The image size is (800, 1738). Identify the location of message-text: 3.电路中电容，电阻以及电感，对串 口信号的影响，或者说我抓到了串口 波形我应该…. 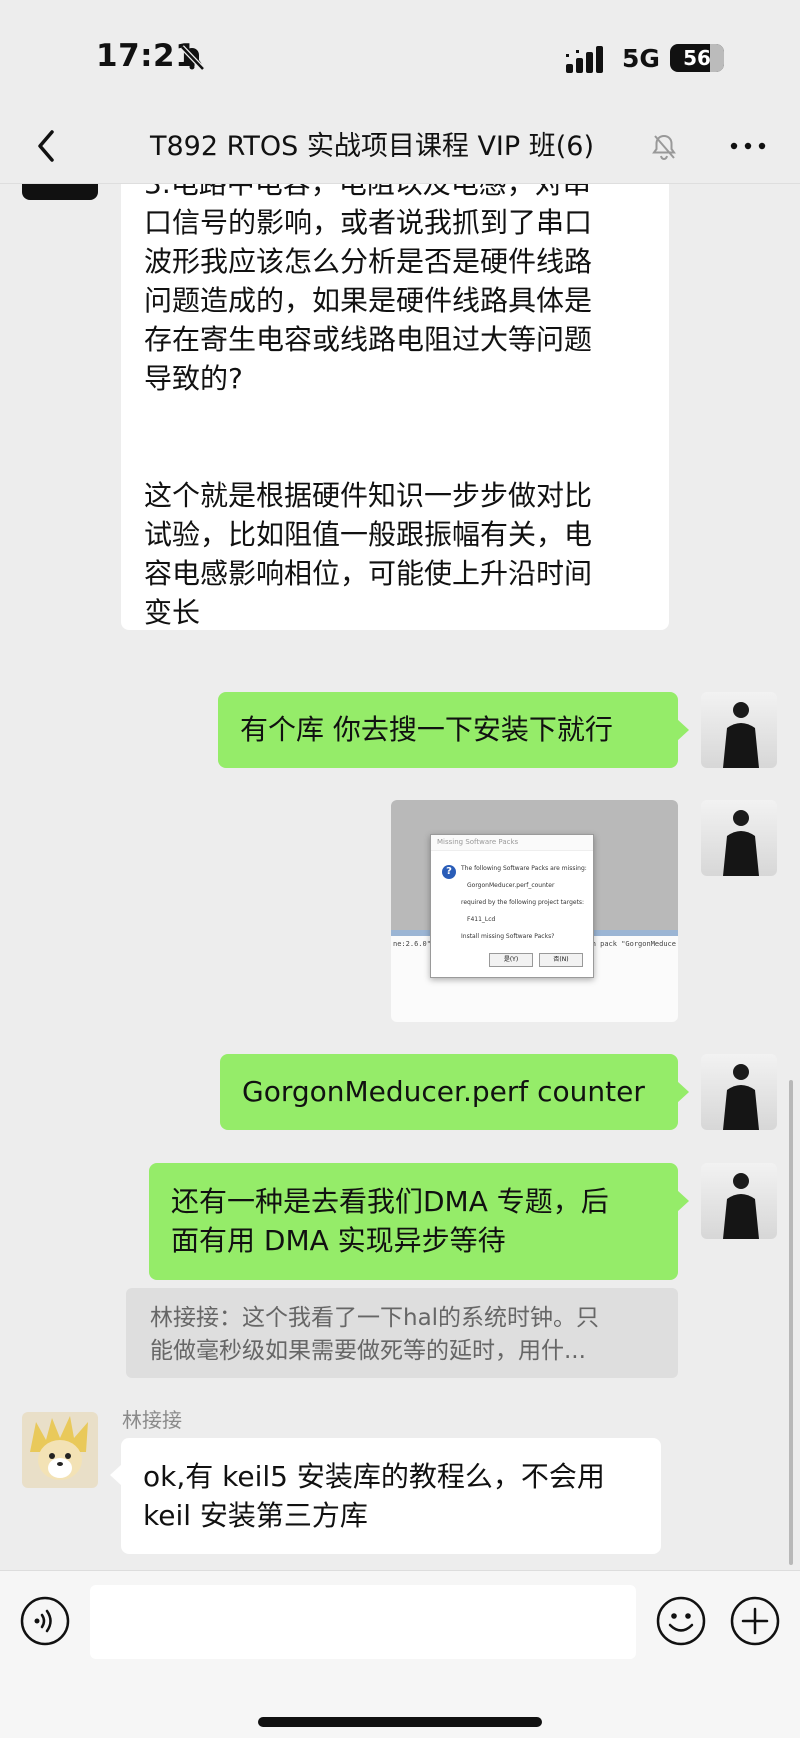
(368, 408).